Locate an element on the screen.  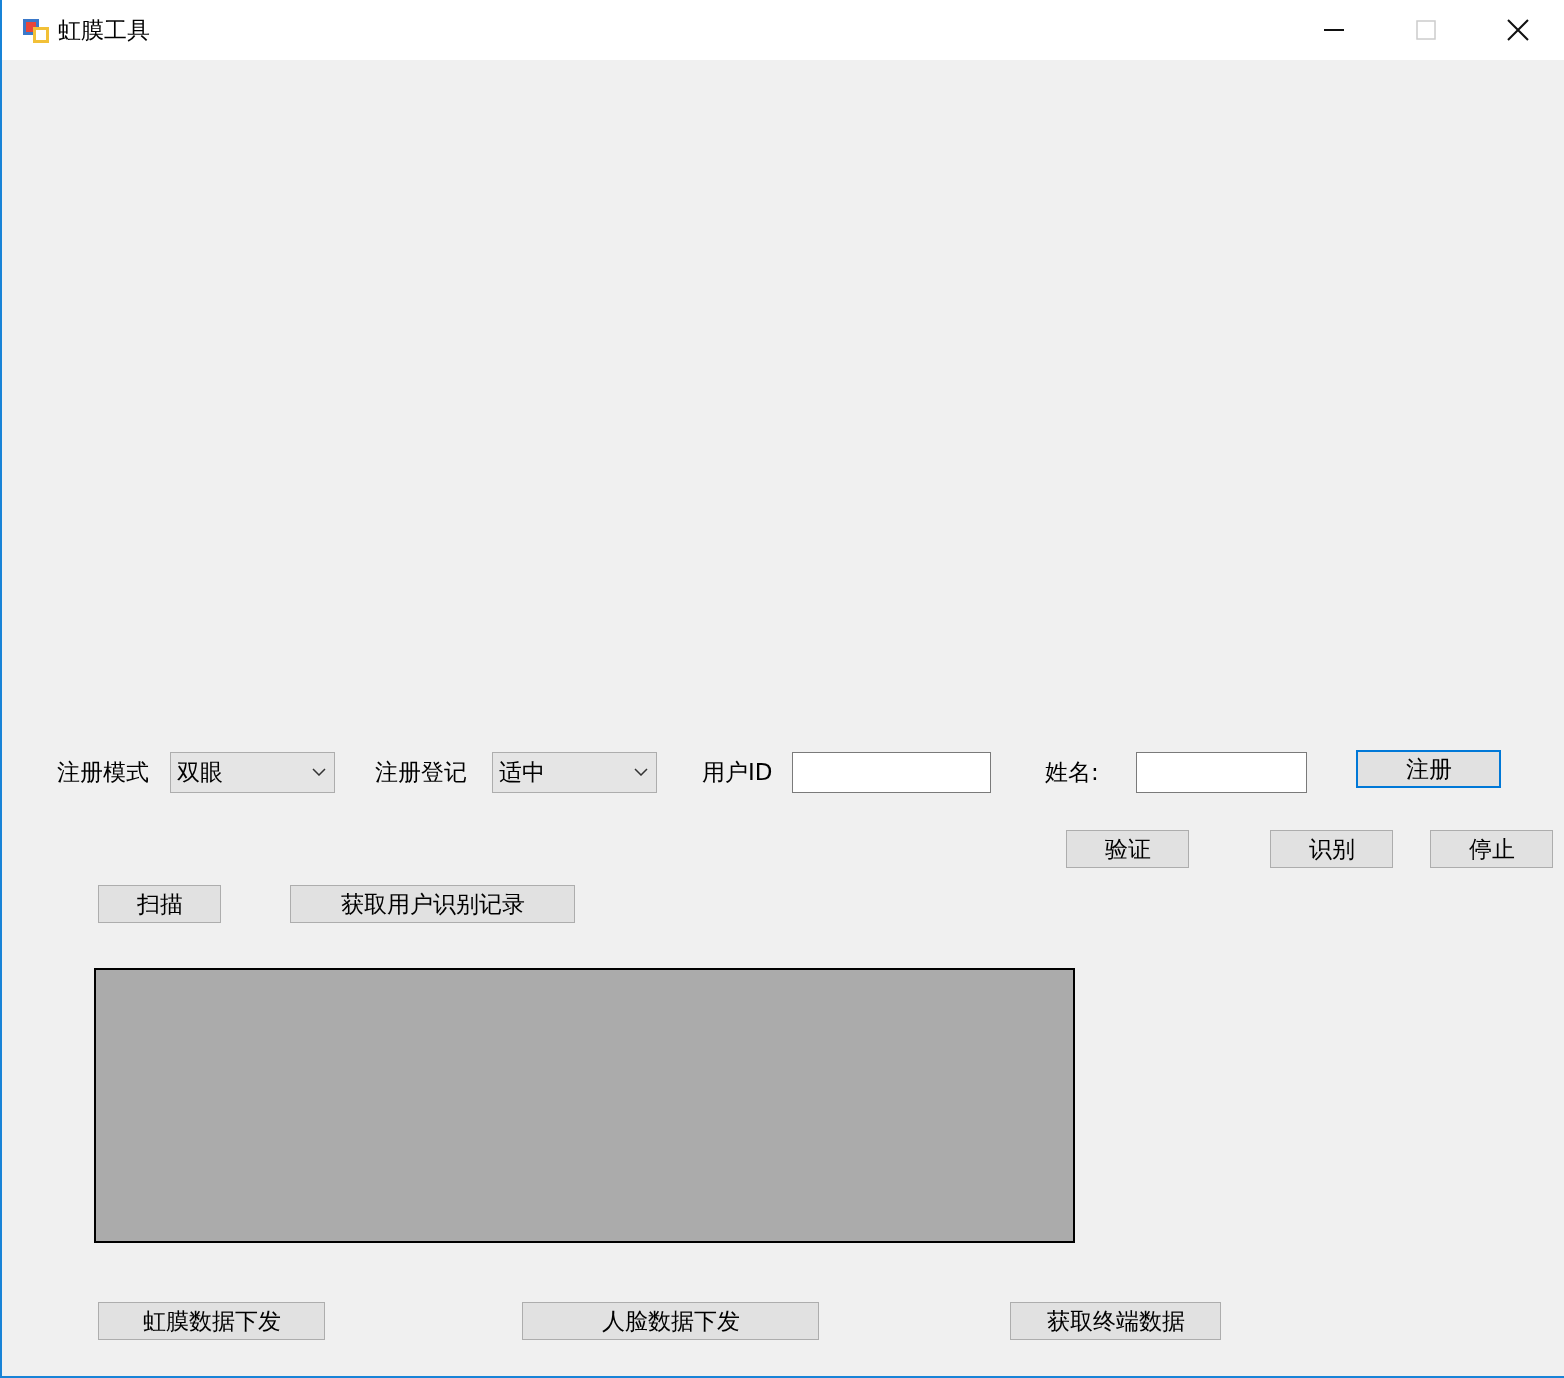
field-label: 姓名: is located at coordinates (1072, 772).